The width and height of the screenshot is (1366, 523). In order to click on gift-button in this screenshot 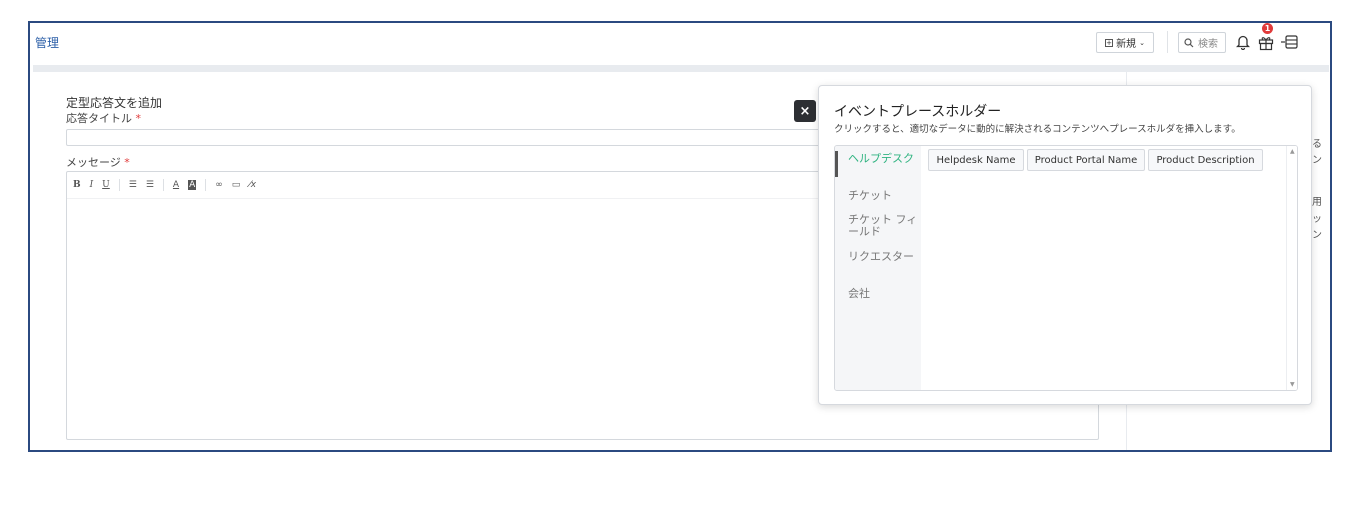, I will do `click(1266, 42)`.